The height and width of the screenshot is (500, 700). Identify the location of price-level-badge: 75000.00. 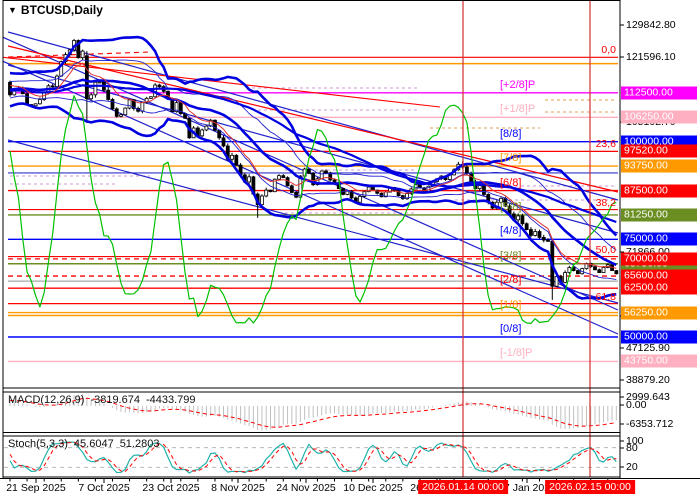
(659, 239).